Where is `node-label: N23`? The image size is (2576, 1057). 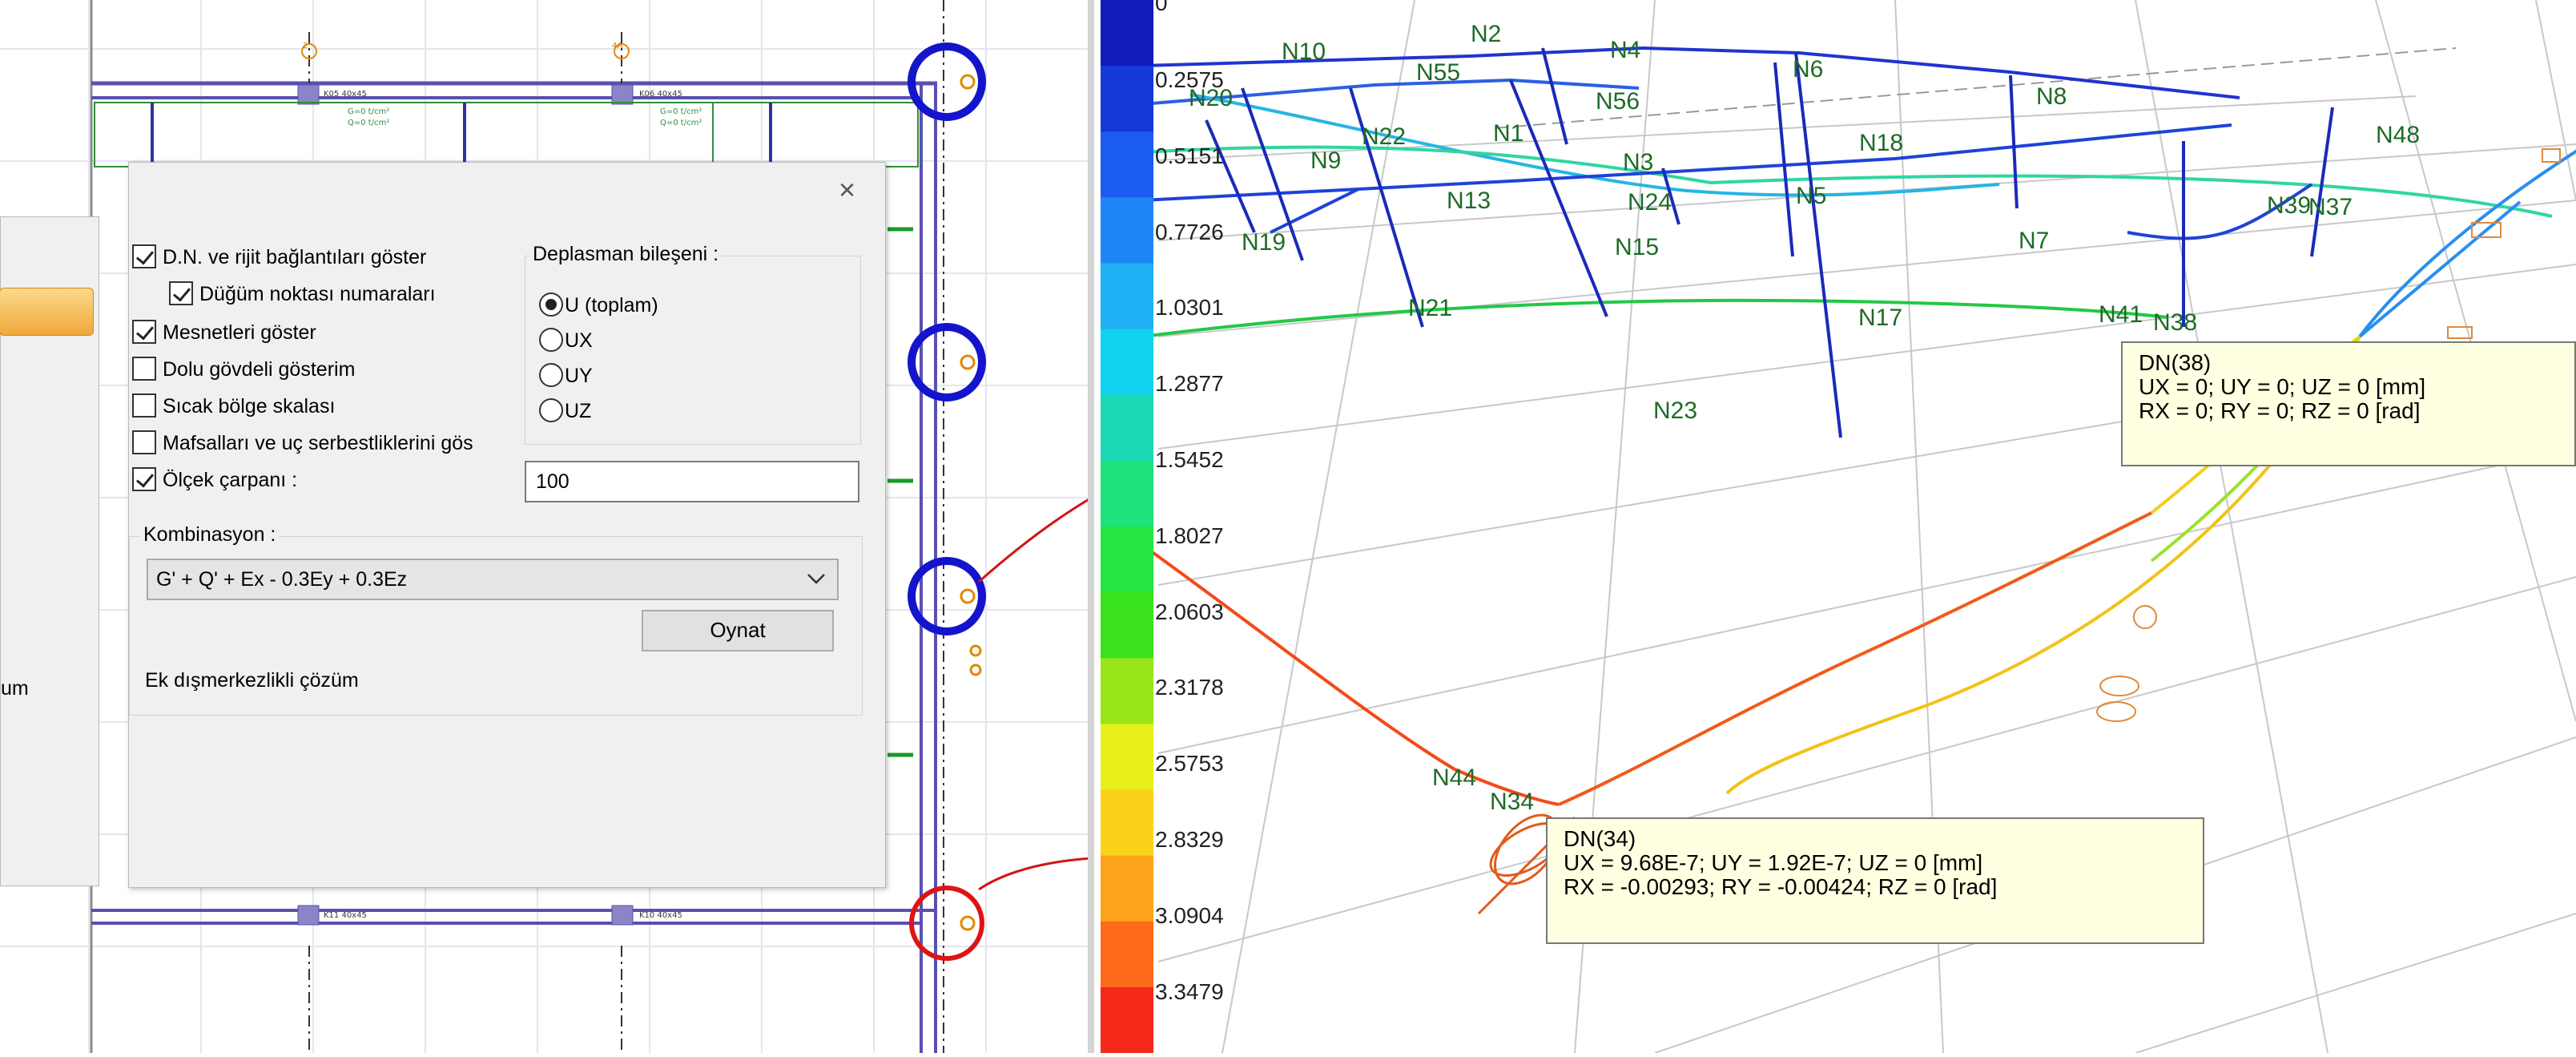
node-label: N23 is located at coordinates (1675, 410).